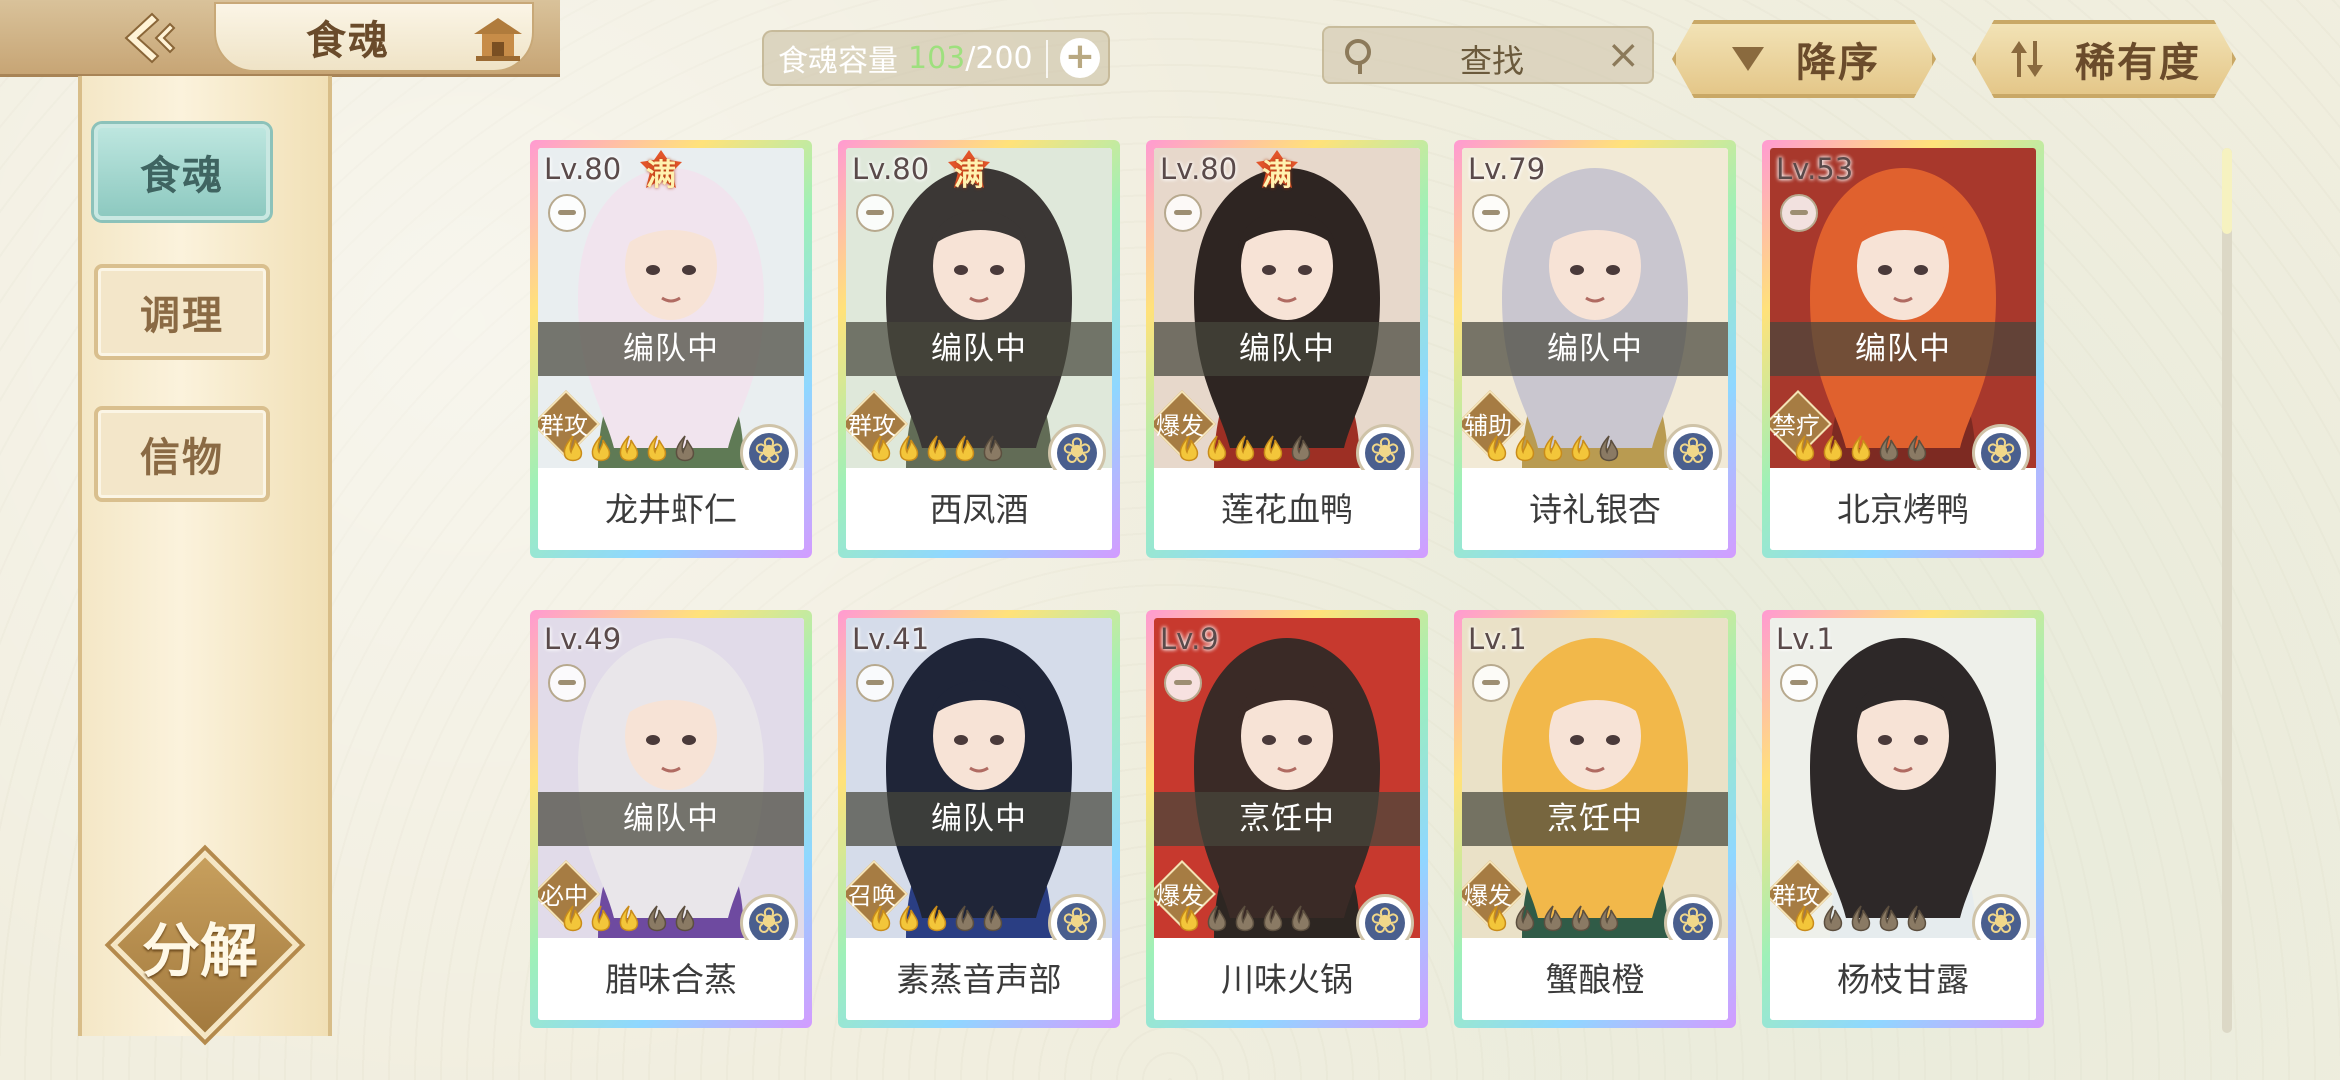  I want to click on food-soul-card: Lv.1群攻杨枝甘露, so click(1903, 819).